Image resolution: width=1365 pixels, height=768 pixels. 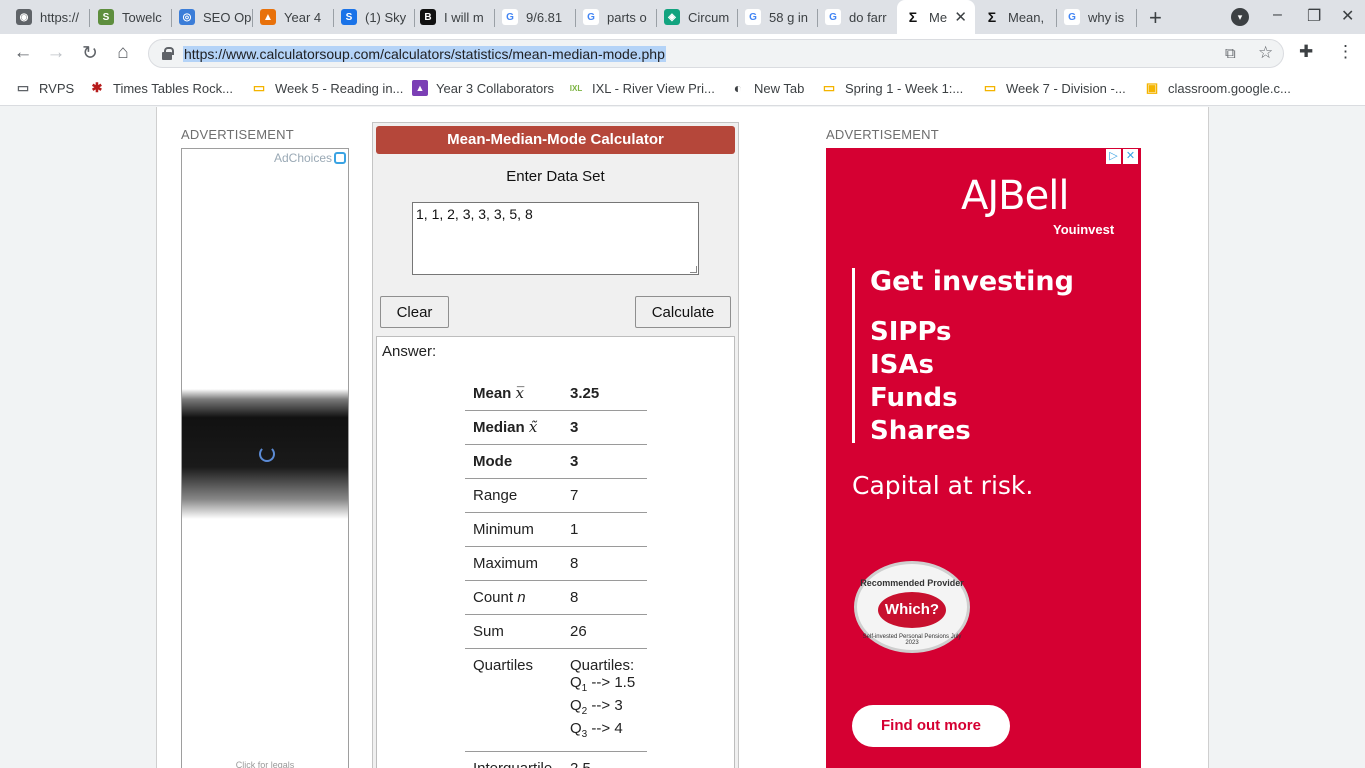 I want to click on browser-tab: ◉ https://, so click(x=48, y=17).